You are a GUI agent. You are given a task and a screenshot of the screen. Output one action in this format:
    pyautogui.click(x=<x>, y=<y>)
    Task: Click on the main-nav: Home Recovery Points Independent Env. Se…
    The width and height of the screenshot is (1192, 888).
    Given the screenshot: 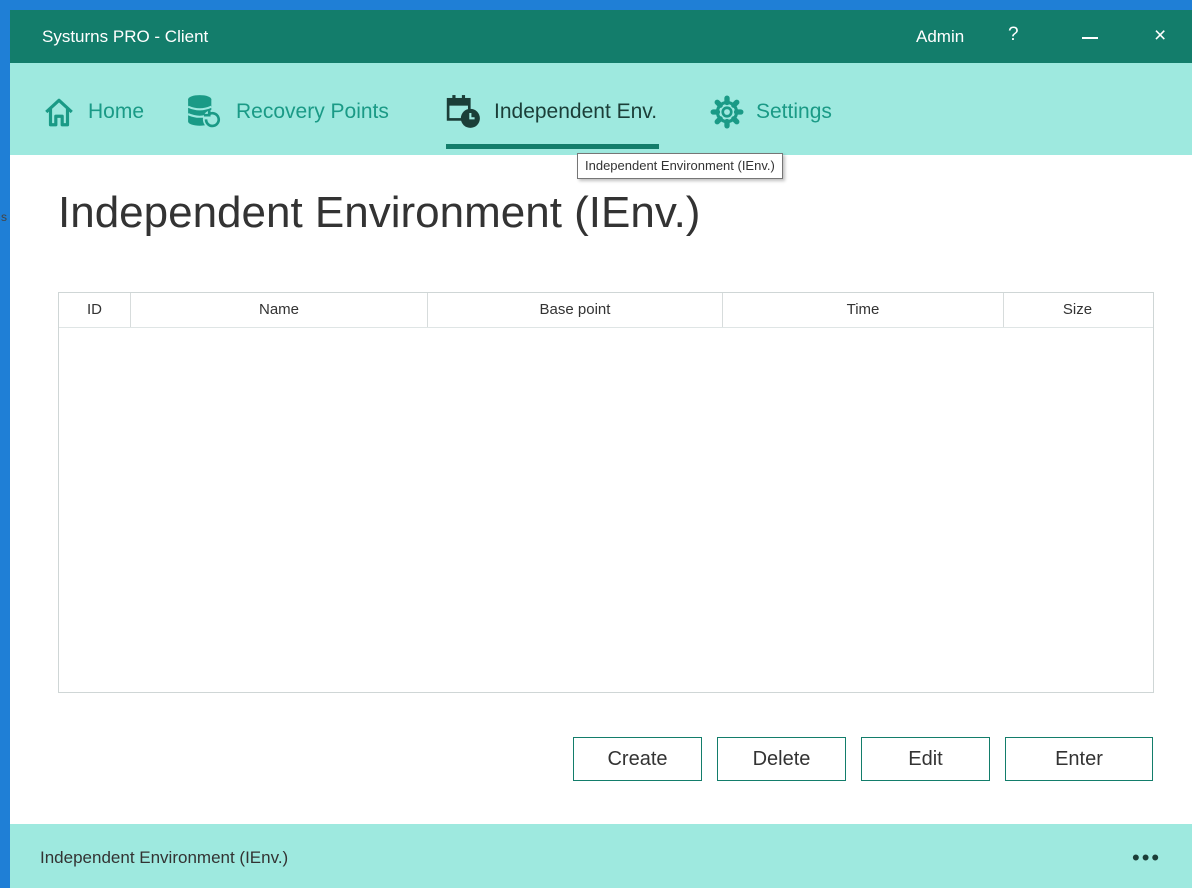 What is the action you would take?
    pyautogui.click(x=601, y=109)
    